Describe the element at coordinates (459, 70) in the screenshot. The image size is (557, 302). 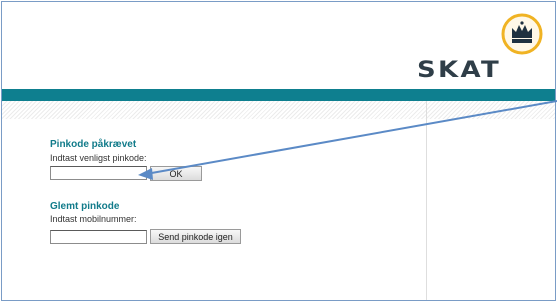
I see `brand-wordmark: SKAT` at that location.